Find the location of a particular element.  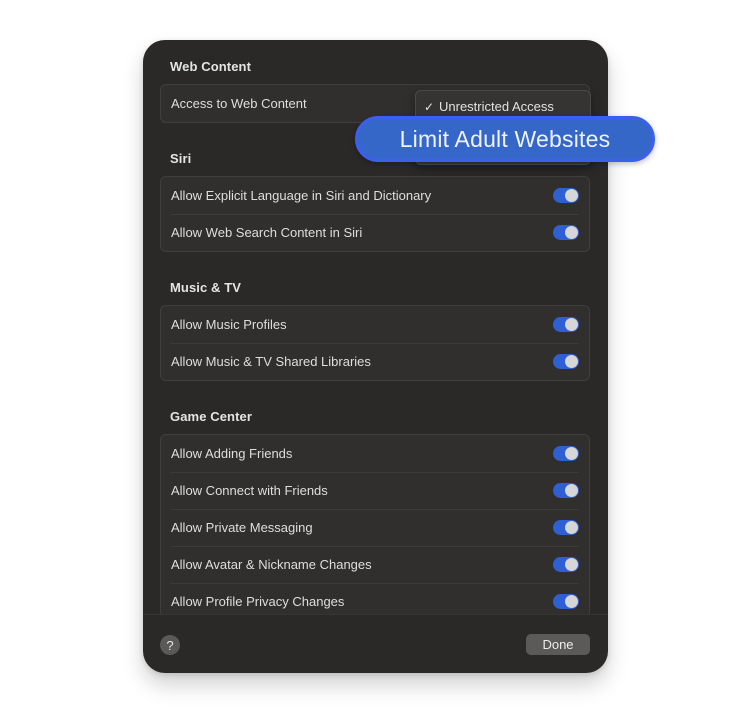

row-label: Allow Profile Privacy Changes is located at coordinates (258, 601).